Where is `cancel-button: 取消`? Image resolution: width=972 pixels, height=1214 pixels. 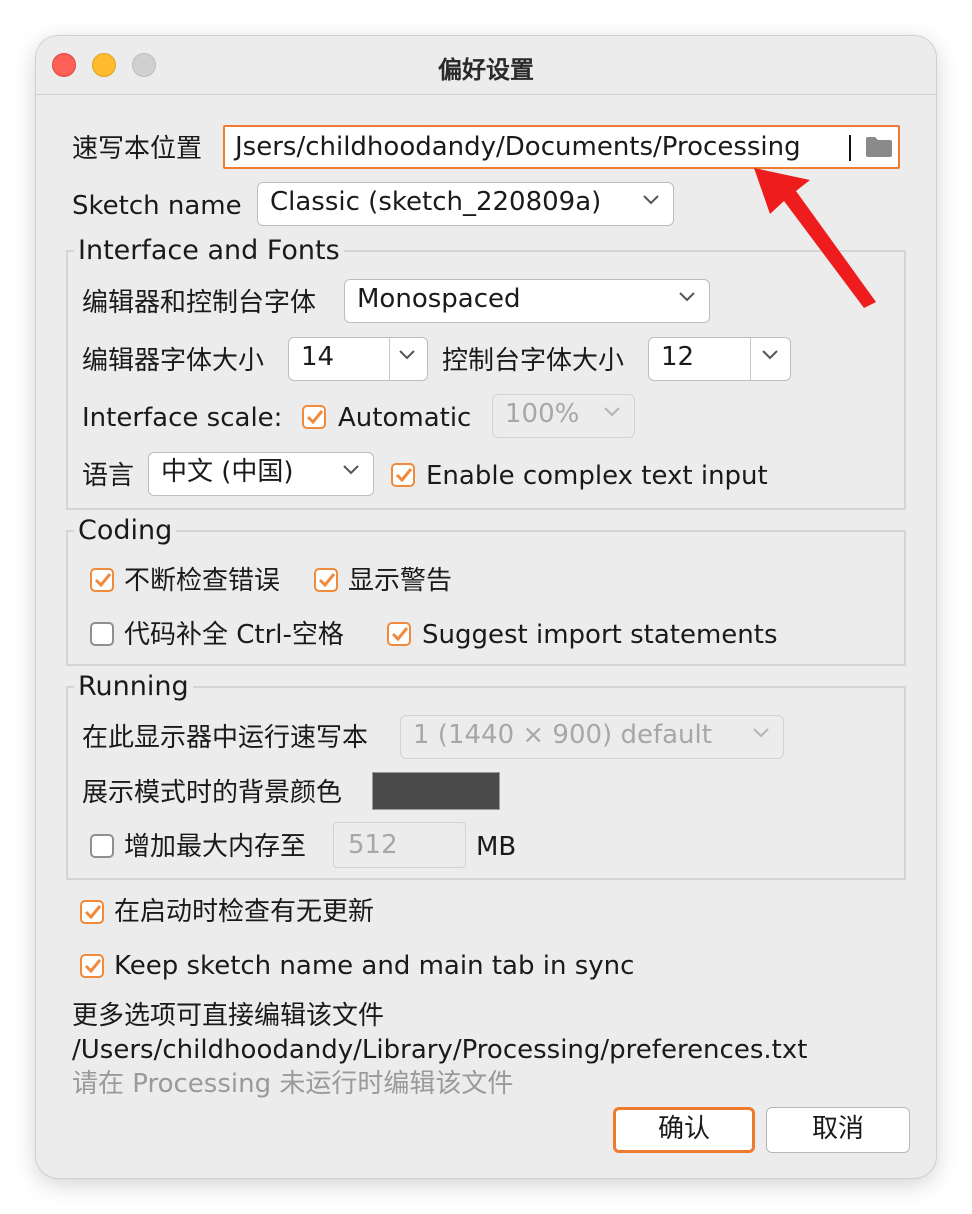
cancel-button: 取消 is located at coordinates (838, 1130).